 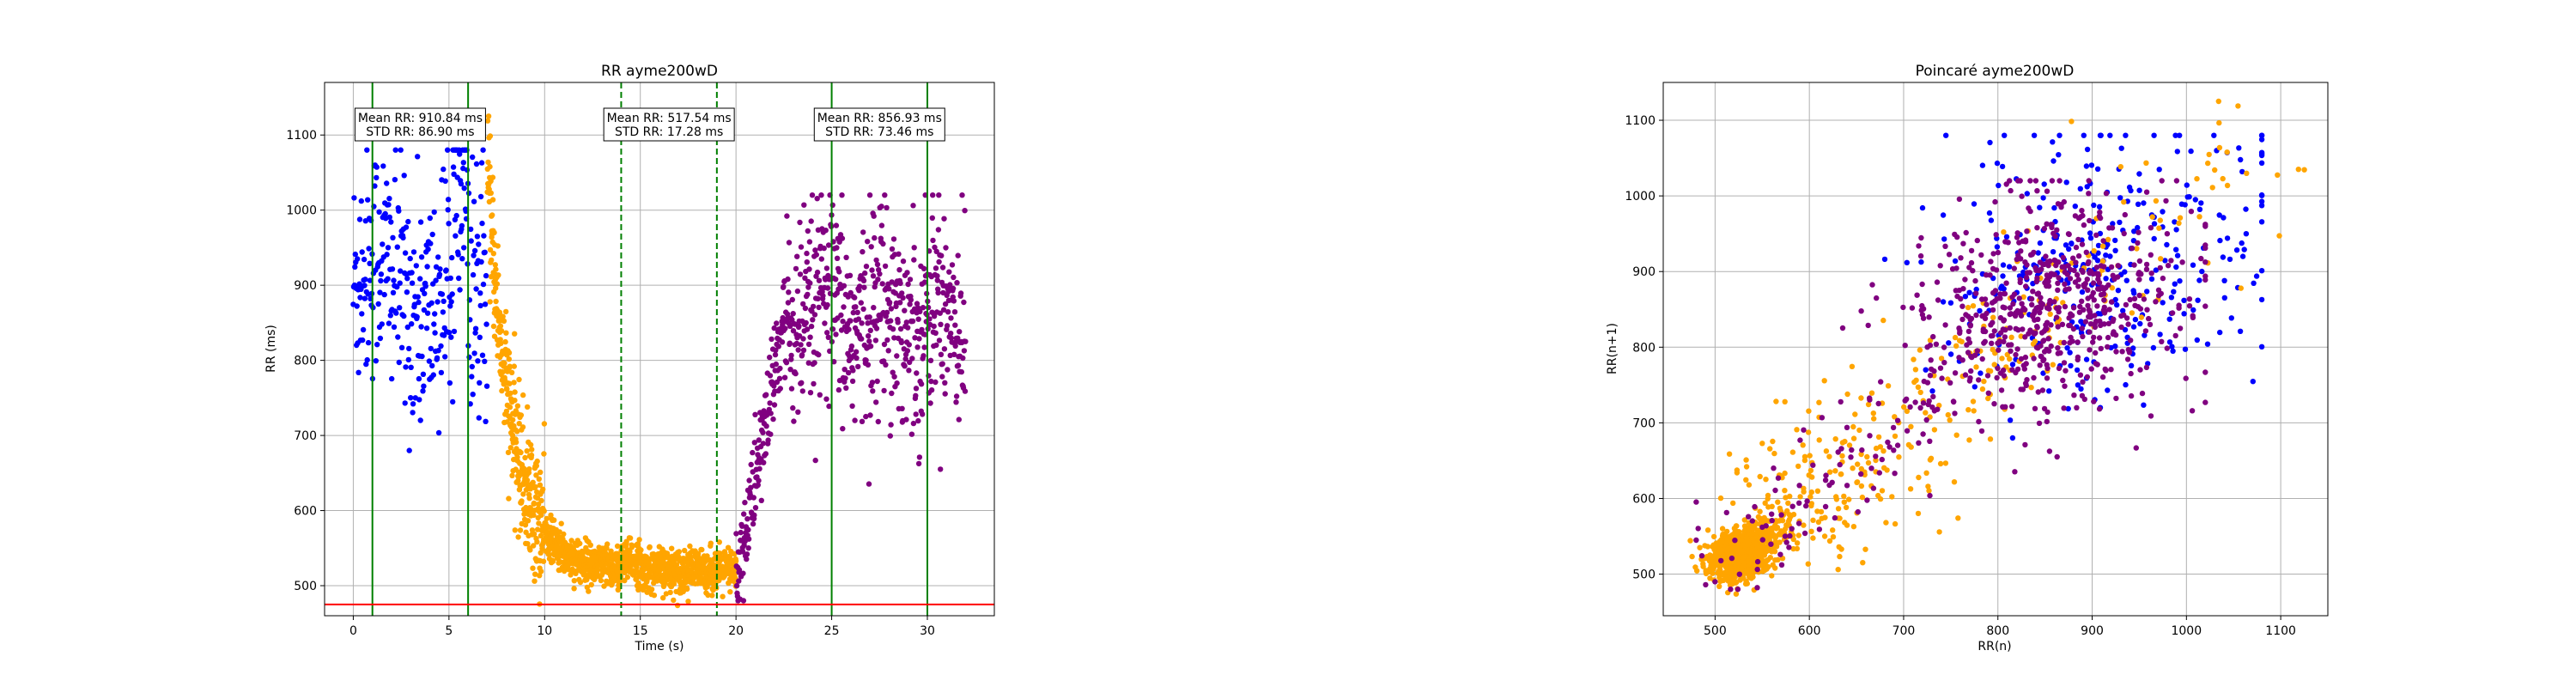 What do you see at coordinates (1612, 348) in the screenshot?
I see `poincare-y-axis-label: RR(n+1)` at bounding box center [1612, 348].